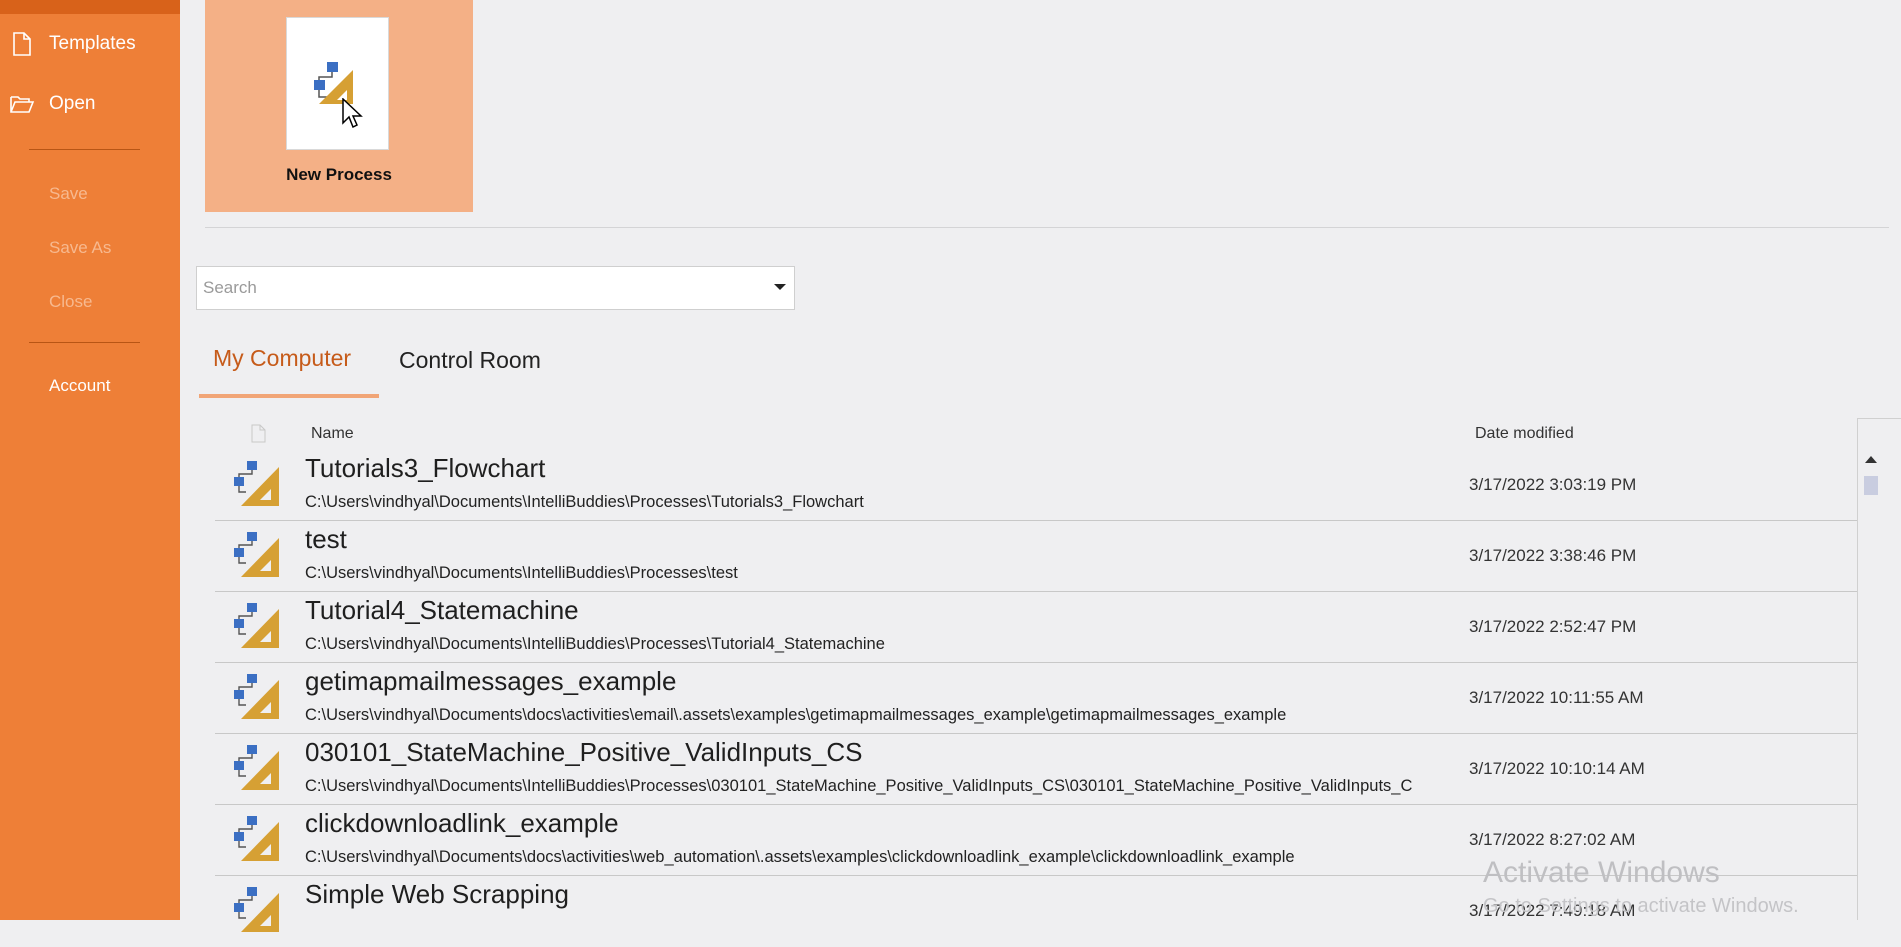  What do you see at coordinates (780, 287) in the screenshot?
I see `chevron-down-icon` at bounding box center [780, 287].